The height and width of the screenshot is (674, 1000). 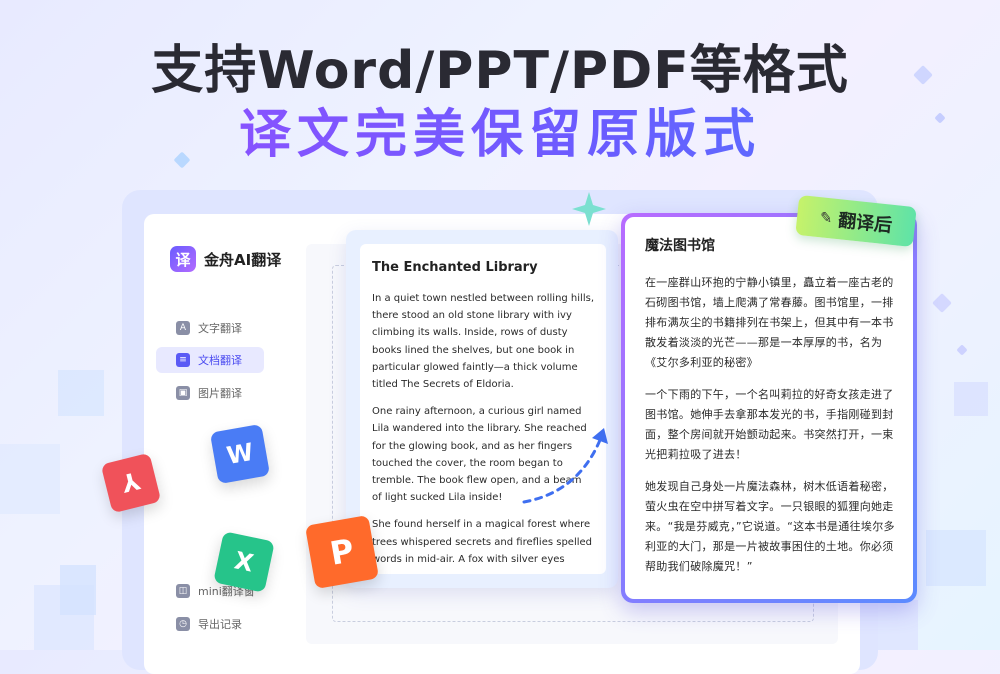 What do you see at coordinates (183, 259) in the screenshot?
I see `translate-logo-icon: 译` at bounding box center [183, 259].